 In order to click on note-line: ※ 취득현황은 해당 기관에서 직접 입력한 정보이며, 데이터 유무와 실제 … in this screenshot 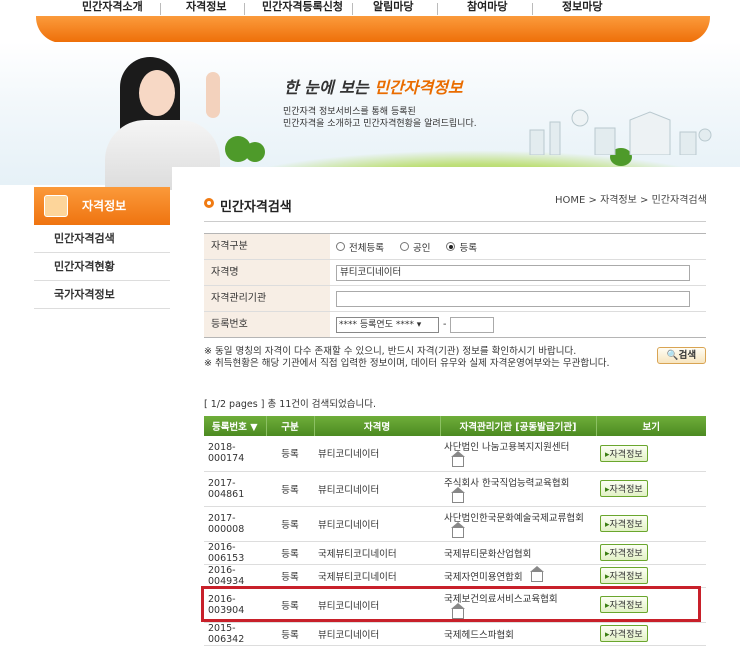, I will do `click(407, 363)`.